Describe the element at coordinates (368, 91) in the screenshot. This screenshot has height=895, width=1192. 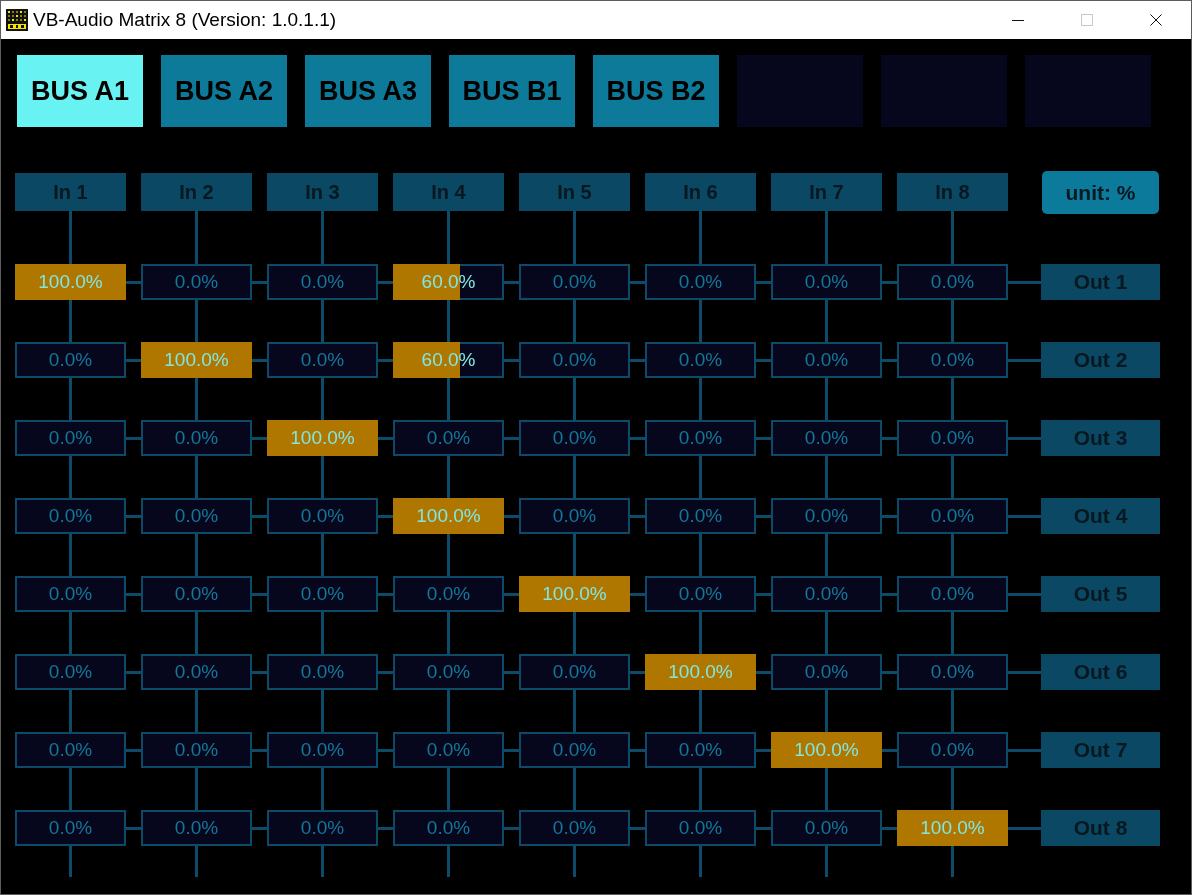
I see `bus-tab: BUS A3` at that location.